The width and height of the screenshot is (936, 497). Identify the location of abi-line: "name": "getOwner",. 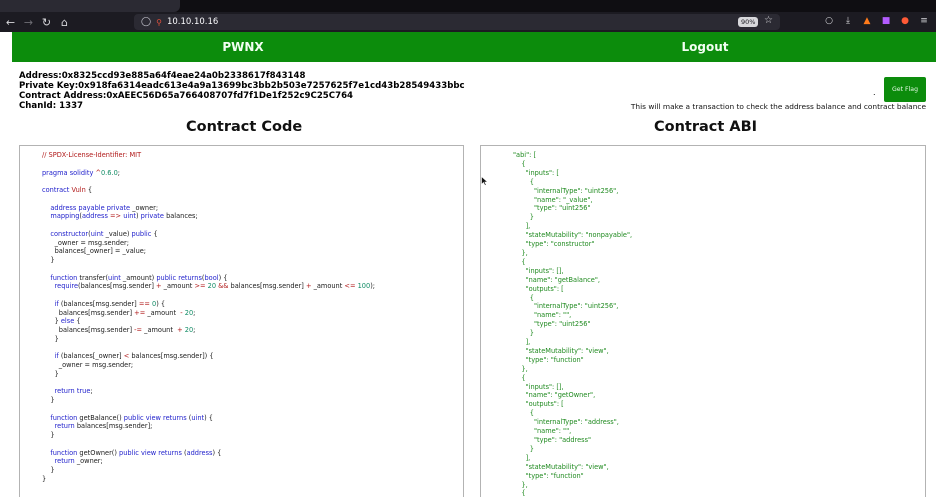
(554, 395).